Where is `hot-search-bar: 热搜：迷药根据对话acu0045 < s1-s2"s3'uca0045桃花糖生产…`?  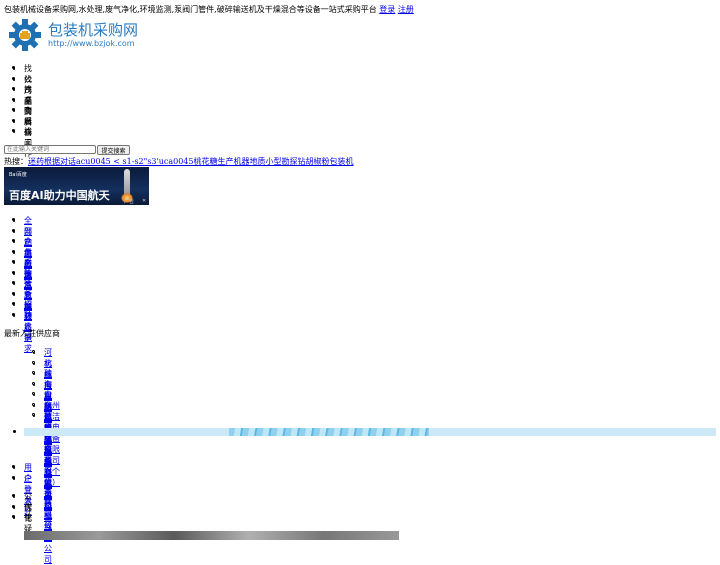
hot-search-bar: 热搜：迷药根据对话acu0045 < s1-s2"s3'uca0045桃花糖生产… is located at coordinates (178, 161).